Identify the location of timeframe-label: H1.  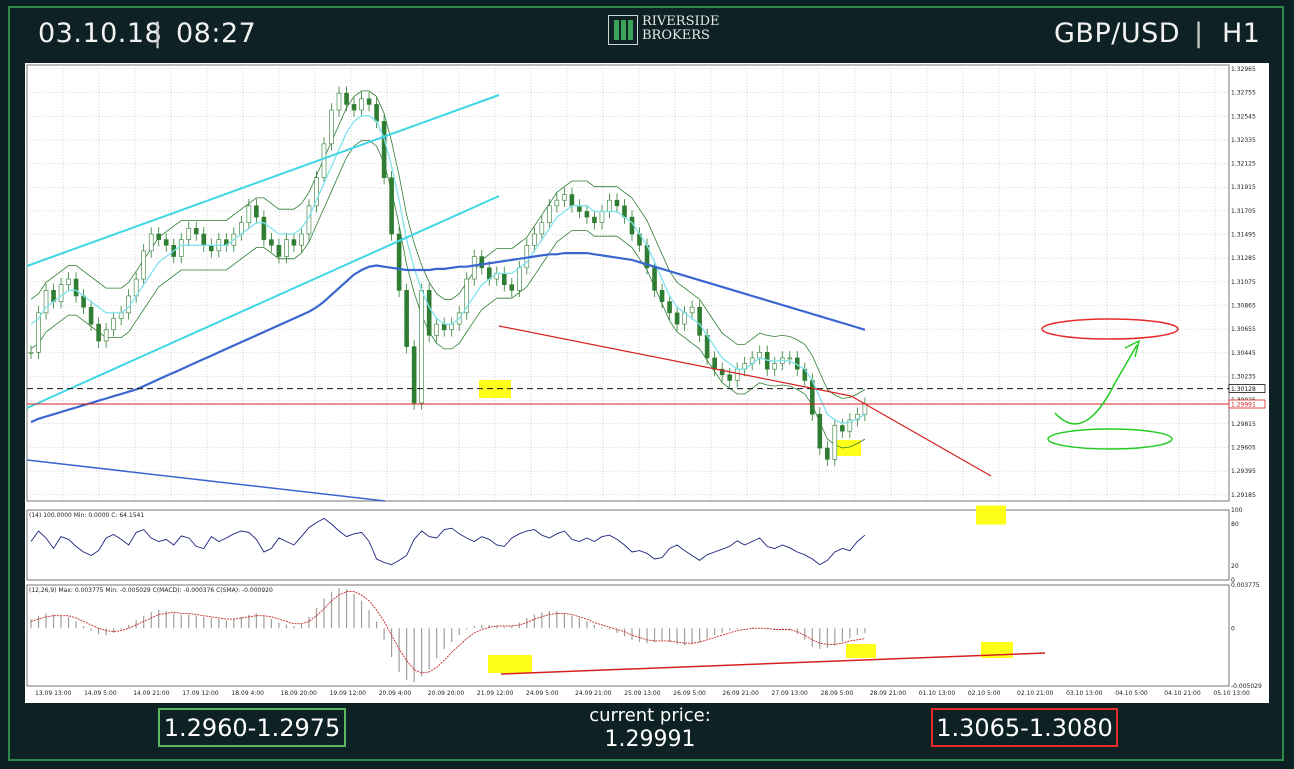
(1241, 33).